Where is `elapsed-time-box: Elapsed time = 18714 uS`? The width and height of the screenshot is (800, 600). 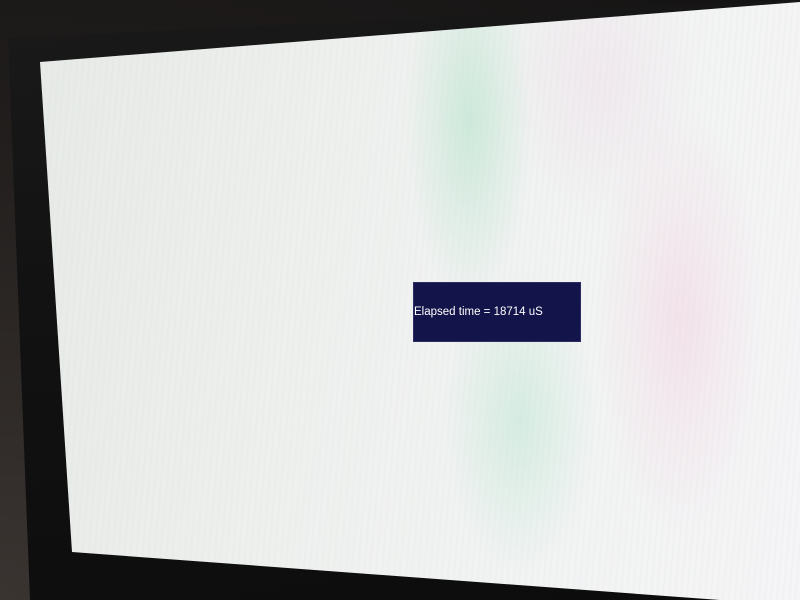 elapsed-time-box: Elapsed time = 18714 uS is located at coordinates (497, 312).